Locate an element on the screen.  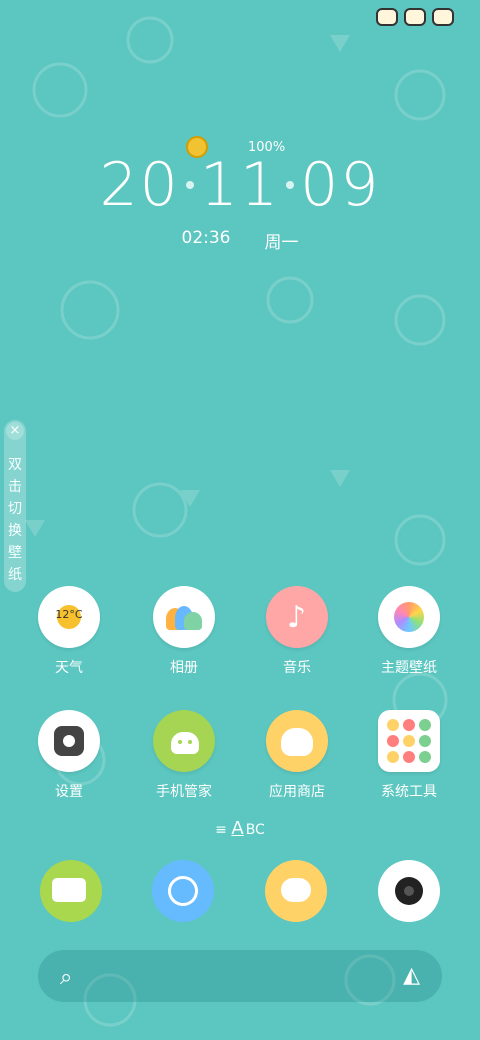
weather-temperature: 12°C is located at coordinates (69, 614).